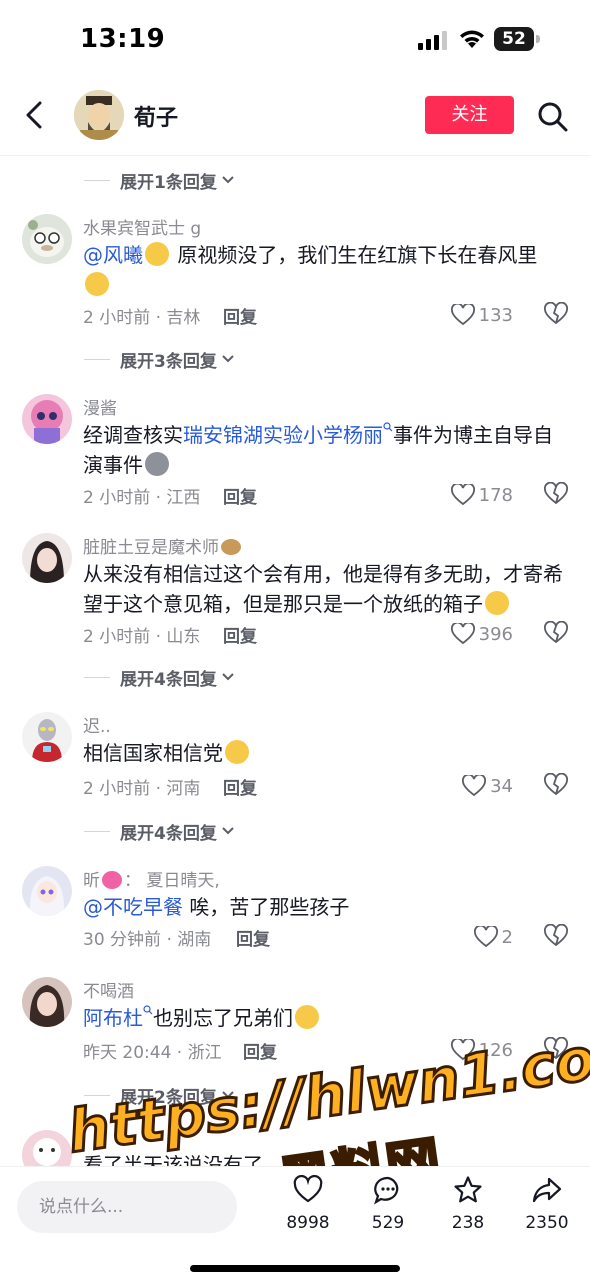 The height and width of the screenshot is (1280, 590). What do you see at coordinates (323, 1018) in the screenshot?
I see `comment-text: 阿布杜 也别忘了兄弟们` at bounding box center [323, 1018].